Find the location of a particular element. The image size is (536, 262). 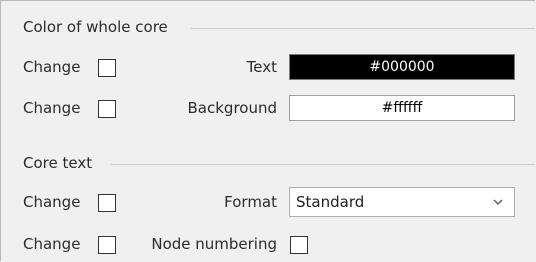

group-divider-whole-core is located at coordinates (363, 28).